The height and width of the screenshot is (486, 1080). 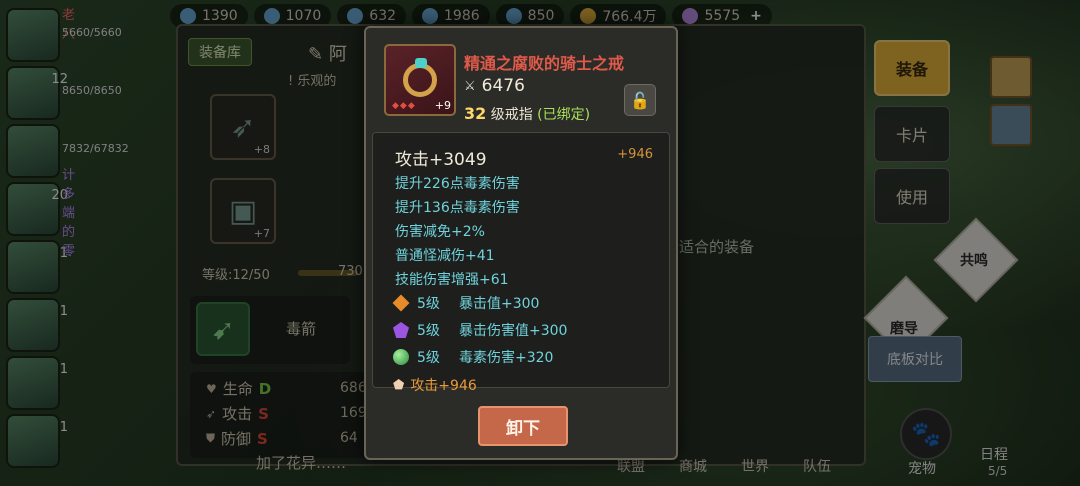 What do you see at coordinates (452, 280) in the screenshot?
I see `item-attribute: 技能伤害增强+61` at bounding box center [452, 280].